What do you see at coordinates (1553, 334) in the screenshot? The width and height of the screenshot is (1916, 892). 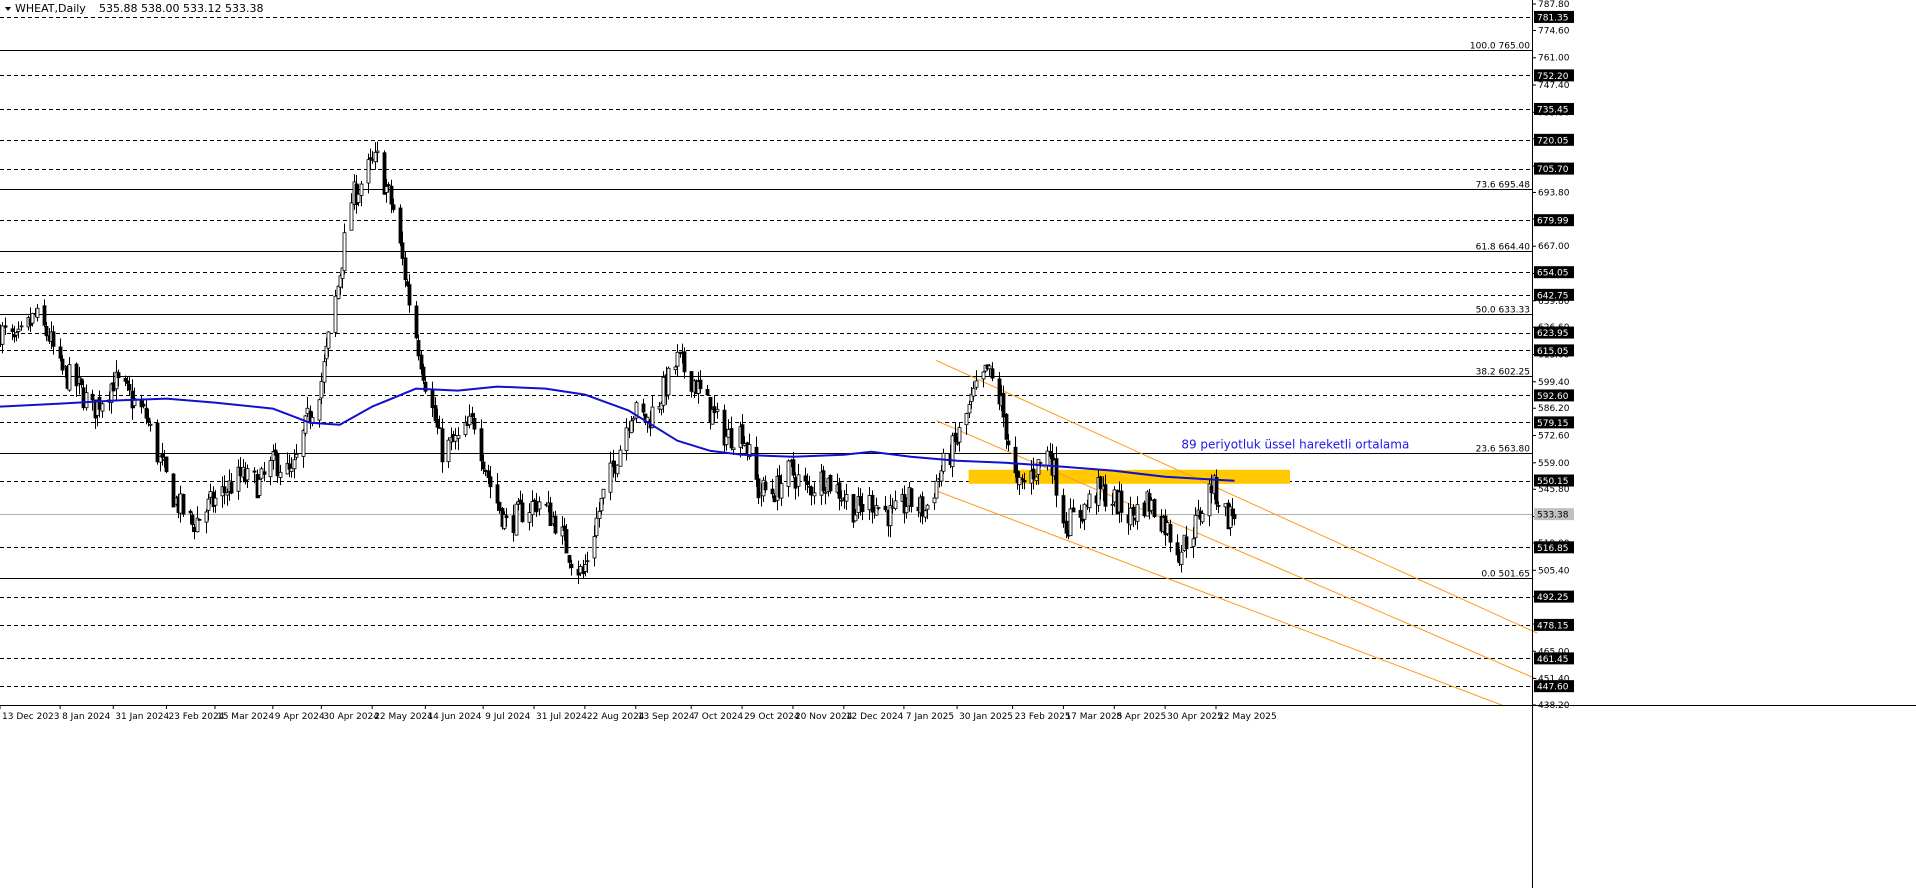 I see `level-price-tag: 623.95` at bounding box center [1553, 334].